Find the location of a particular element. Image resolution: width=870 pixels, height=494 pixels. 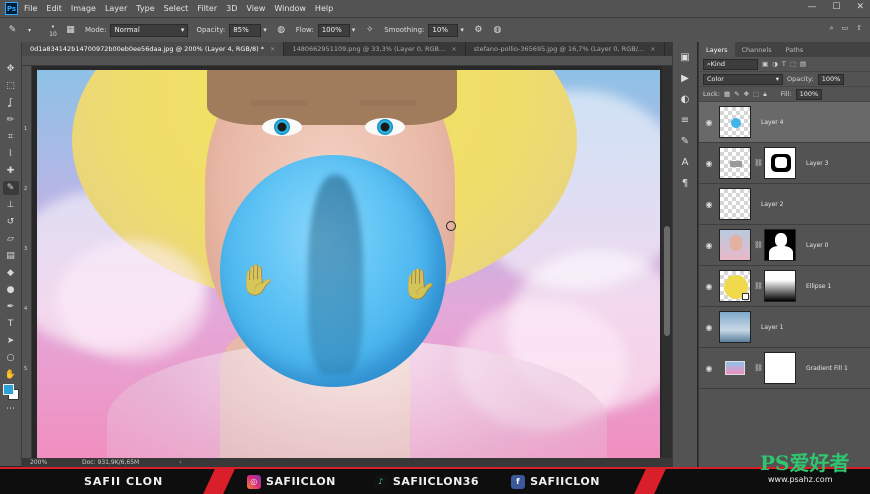

scroll-thumb is located at coordinates (667, 281).